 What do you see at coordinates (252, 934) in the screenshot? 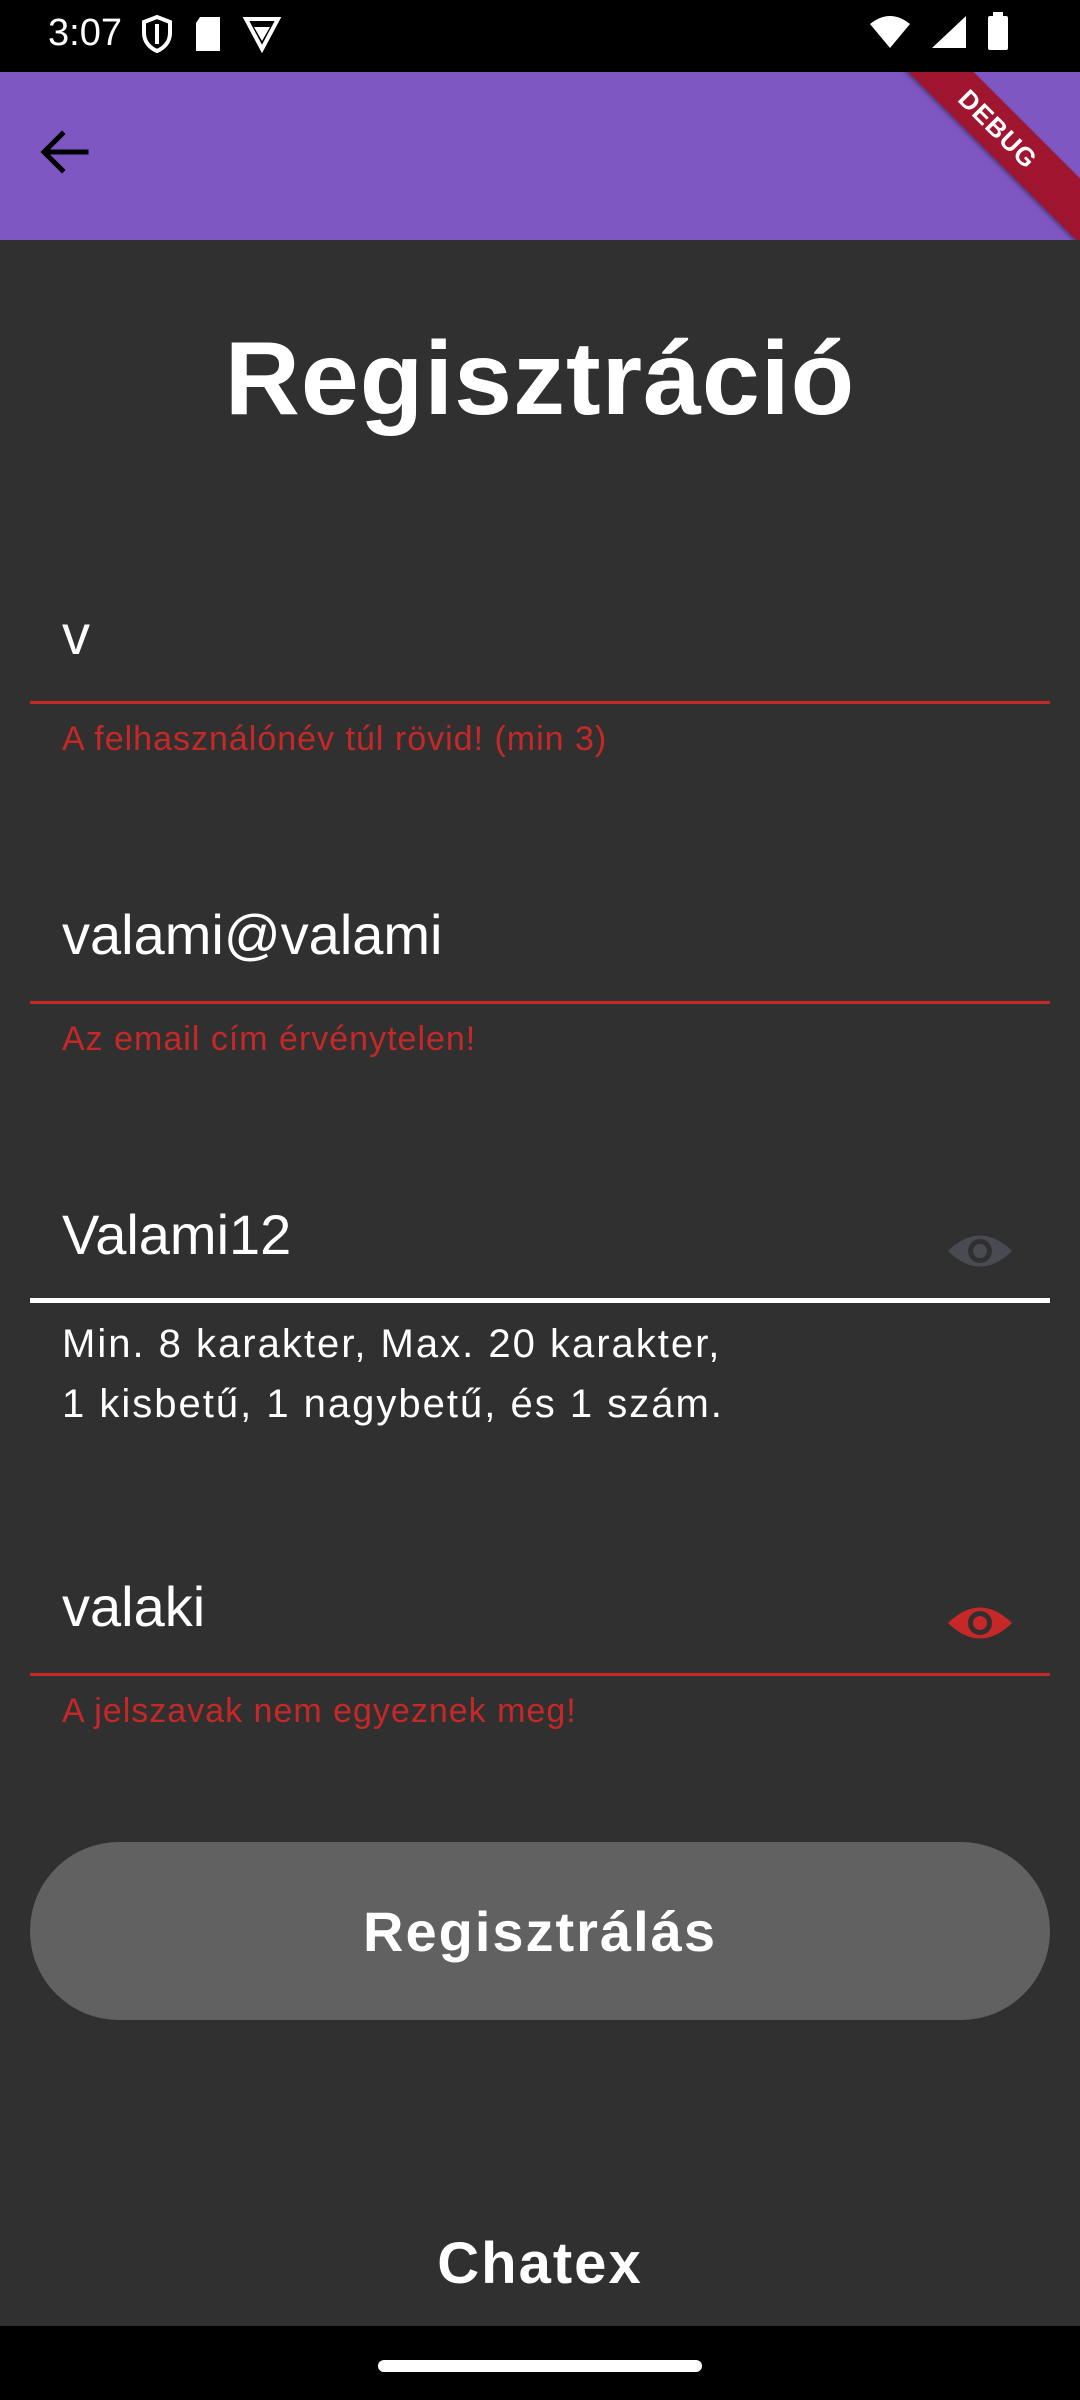
I see `email-input: valami@valami` at bounding box center [252, 934].